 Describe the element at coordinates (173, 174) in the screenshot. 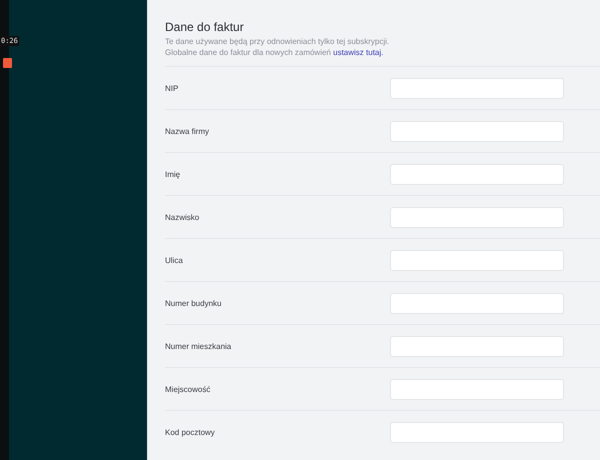

I see `field-label: Imię` at that location.